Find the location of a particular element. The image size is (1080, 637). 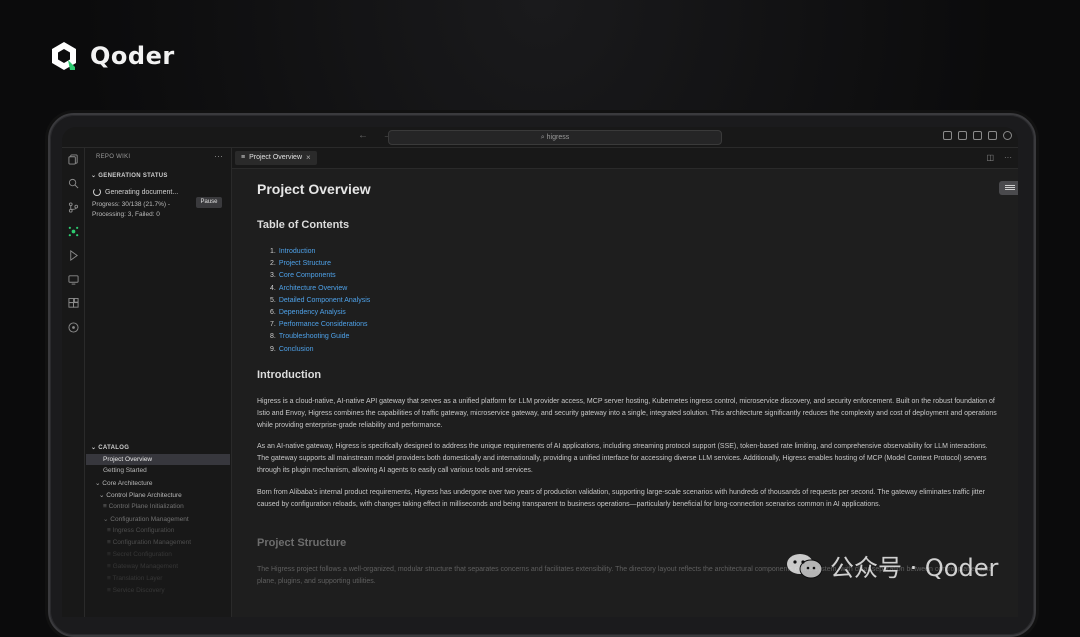

wechat-watermark: 公众号 · Qoder is located at coordinates (892, 565).